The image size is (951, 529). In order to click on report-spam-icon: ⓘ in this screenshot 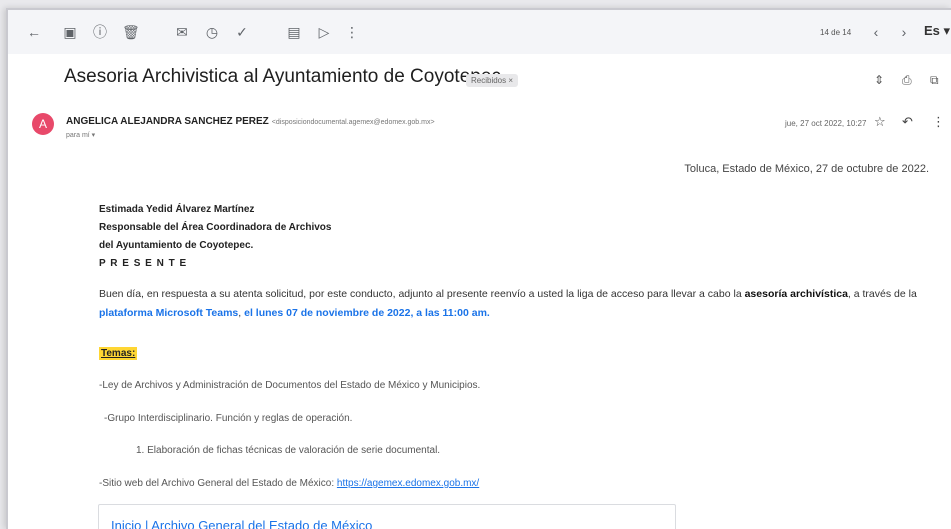, I will do `click(100, 32)`.